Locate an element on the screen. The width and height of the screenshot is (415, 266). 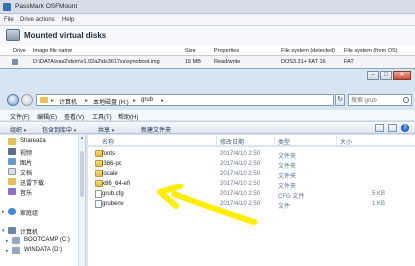
computer-icon is located at coordinates (12, 230).